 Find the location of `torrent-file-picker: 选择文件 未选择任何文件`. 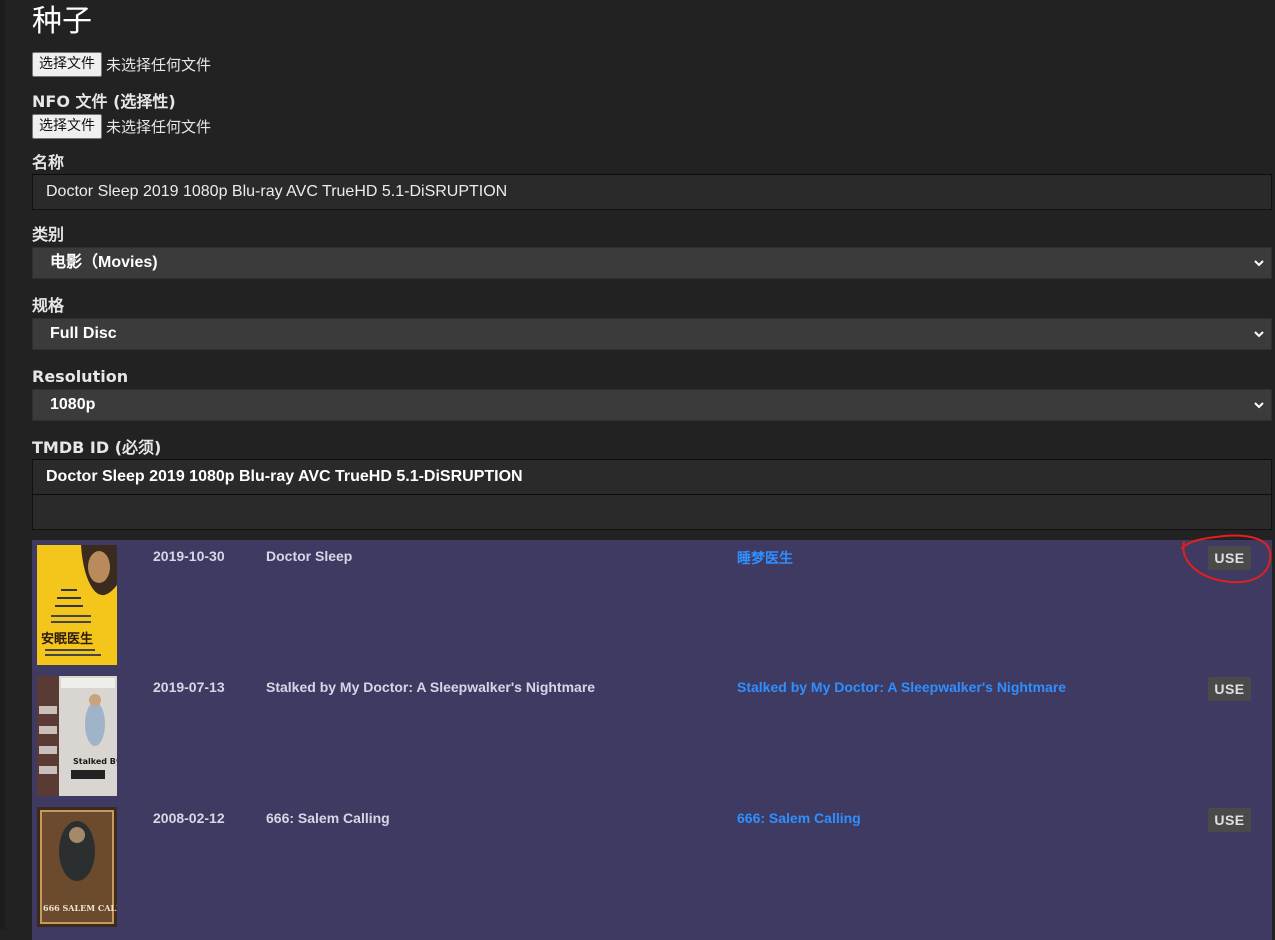

torrent-file-picker: 选择文件 未选择任何文件 is located at coordinates (121, 64).